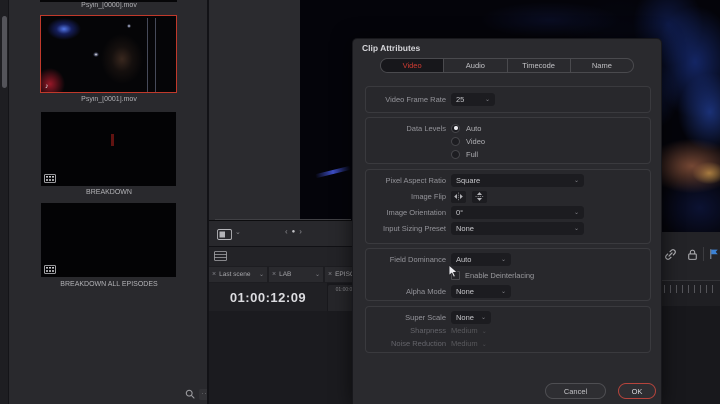  I want to click on timeline-icon, so click(220, 256).